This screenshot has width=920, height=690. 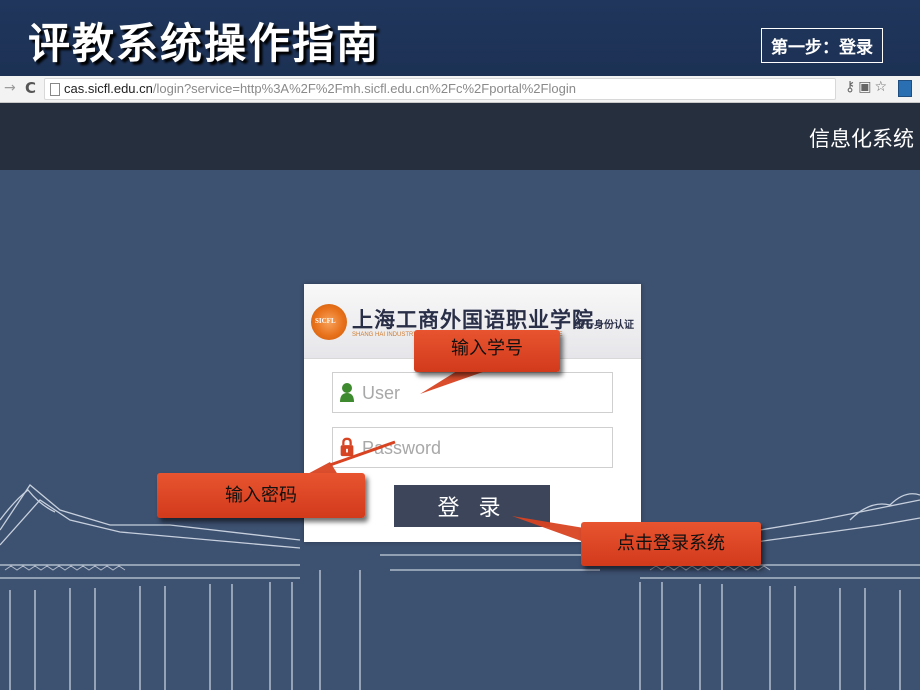 I want to click on callout-text: 点击登录系统, so click(x=671, y=543).